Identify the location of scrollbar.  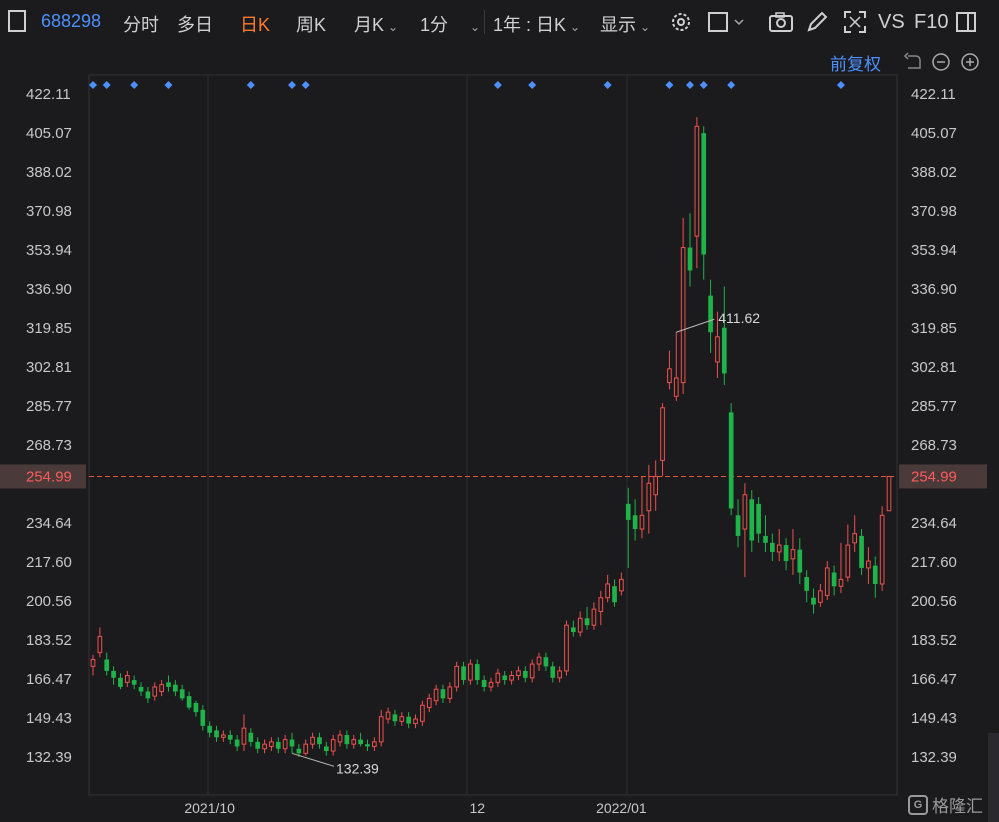
(993, 777).